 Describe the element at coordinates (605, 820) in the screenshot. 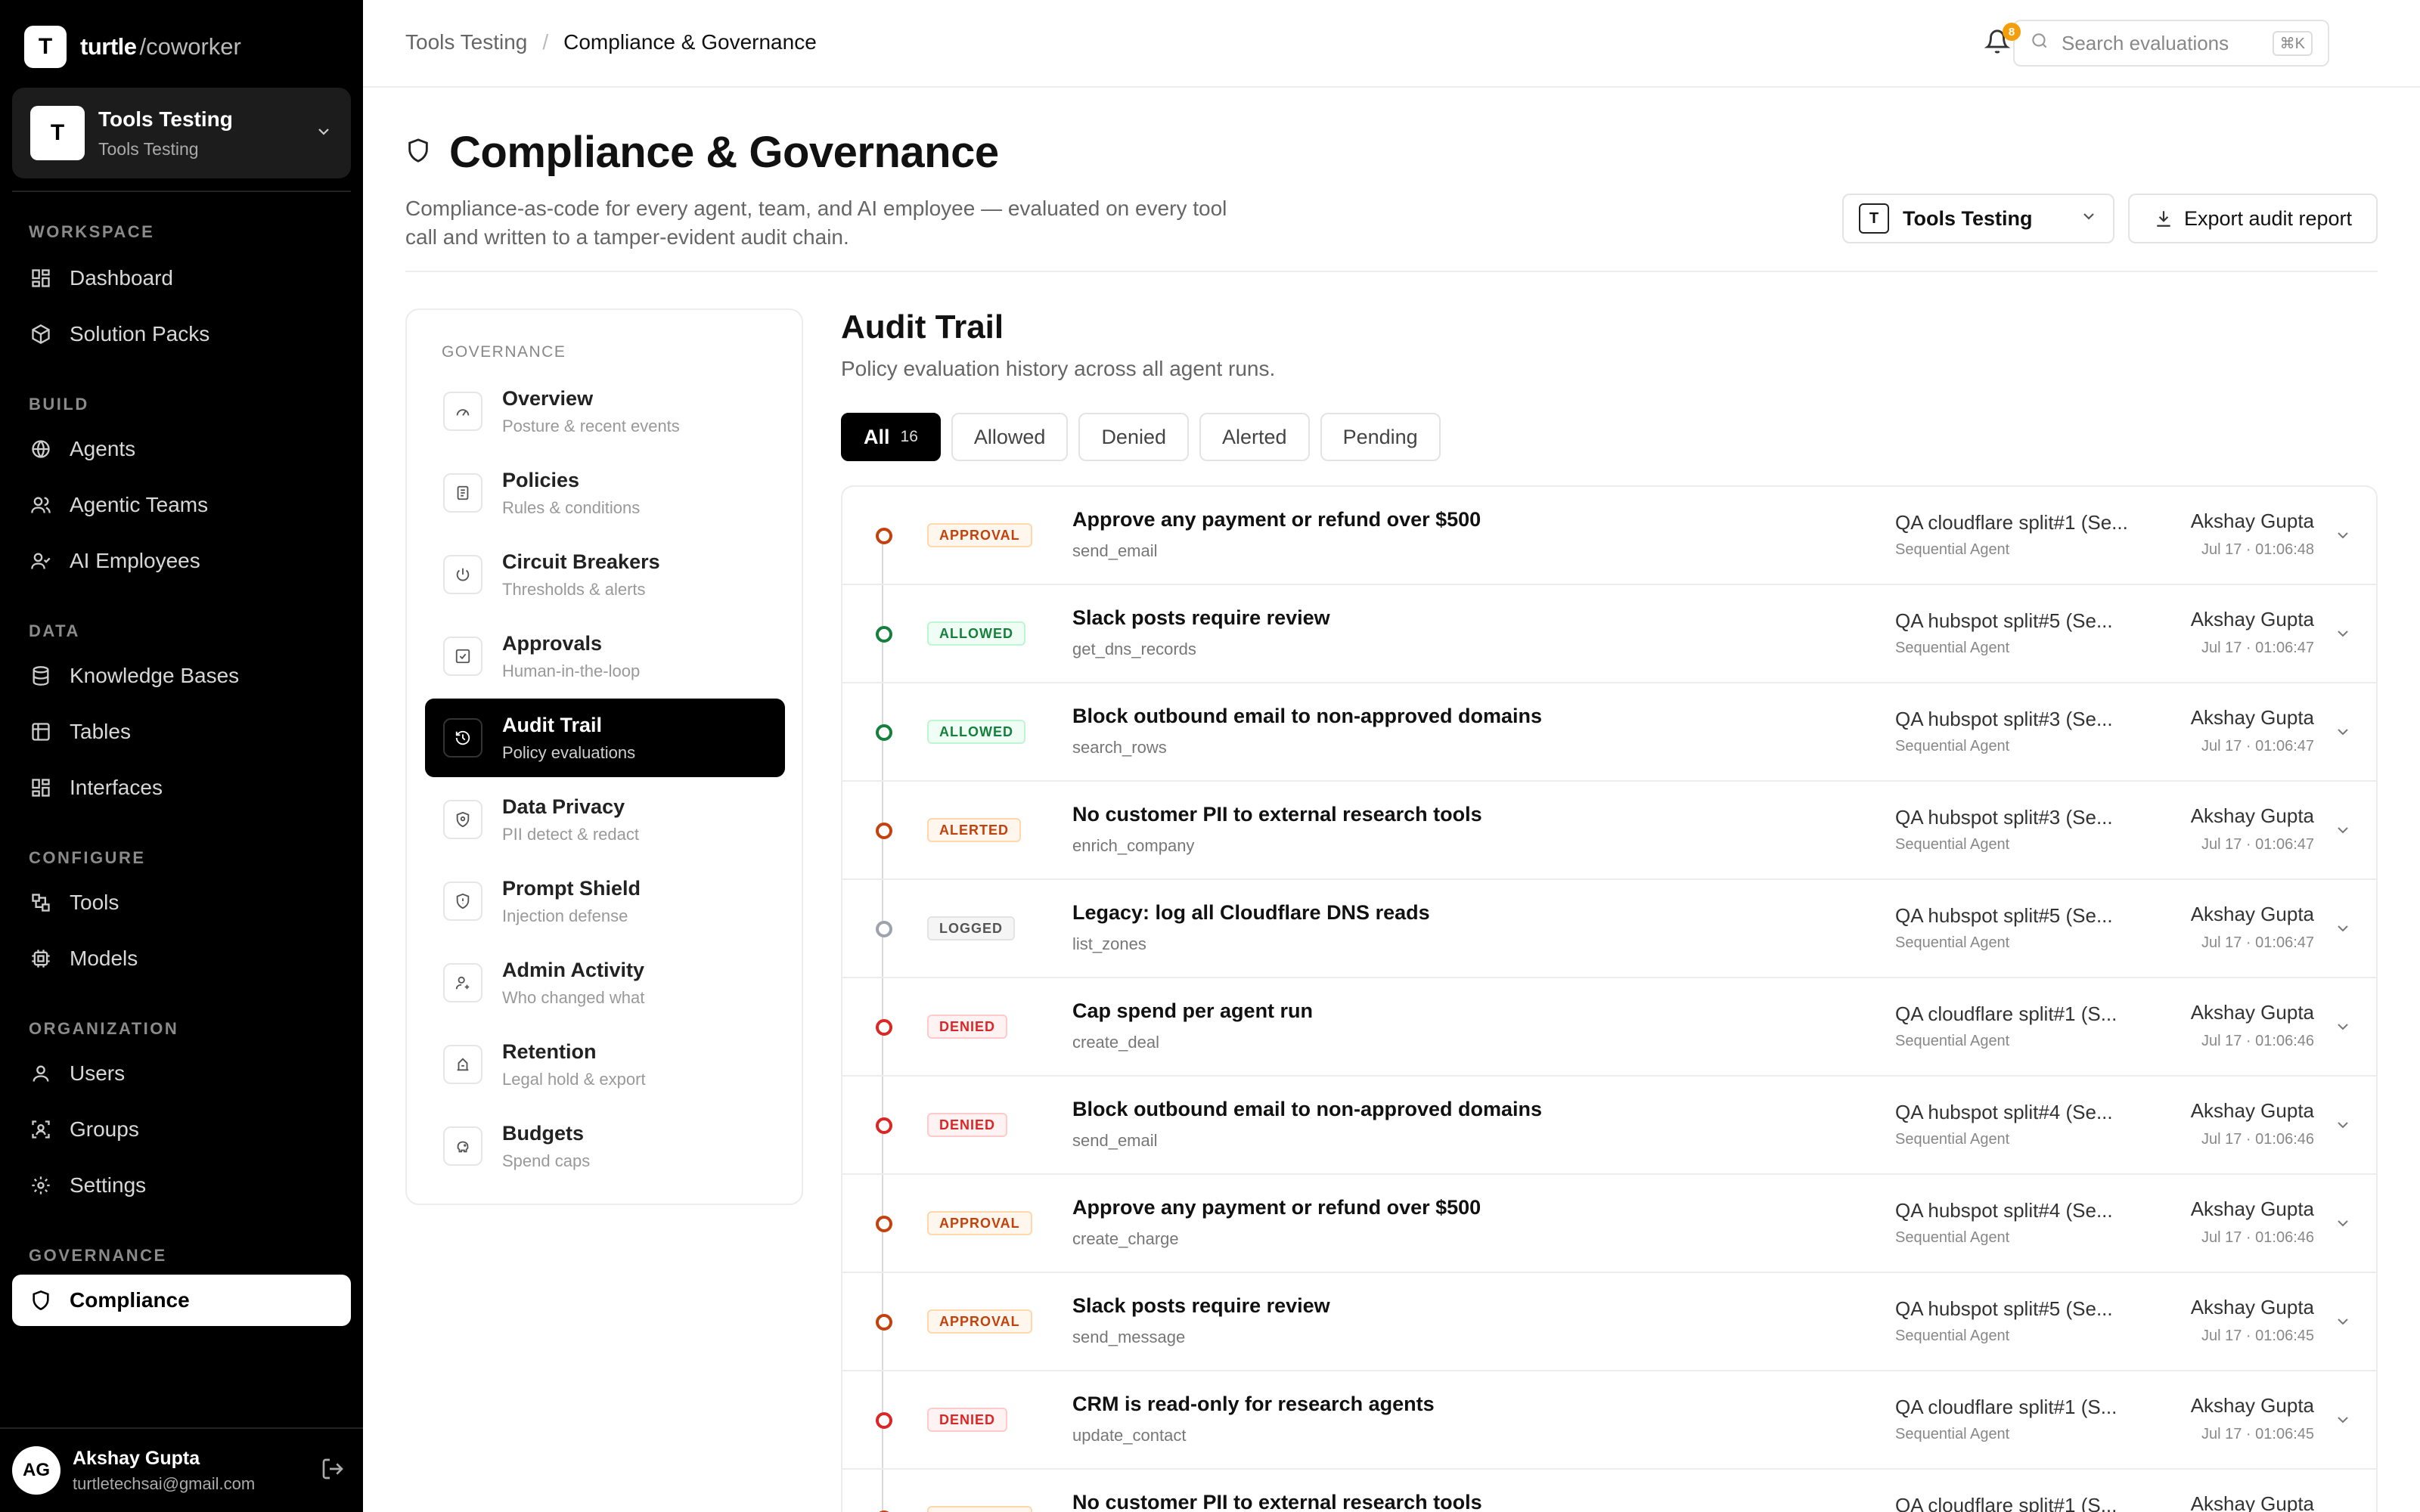

I see `gov-item-data-privacy: Data Privacy PII detect & redact` at that location.